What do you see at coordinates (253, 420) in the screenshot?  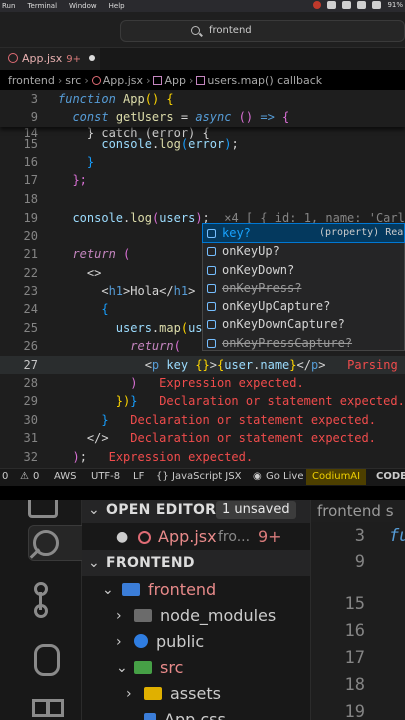 I see `error-lens-message: Declaration or statement expected.` at bounding box center [253, 420].